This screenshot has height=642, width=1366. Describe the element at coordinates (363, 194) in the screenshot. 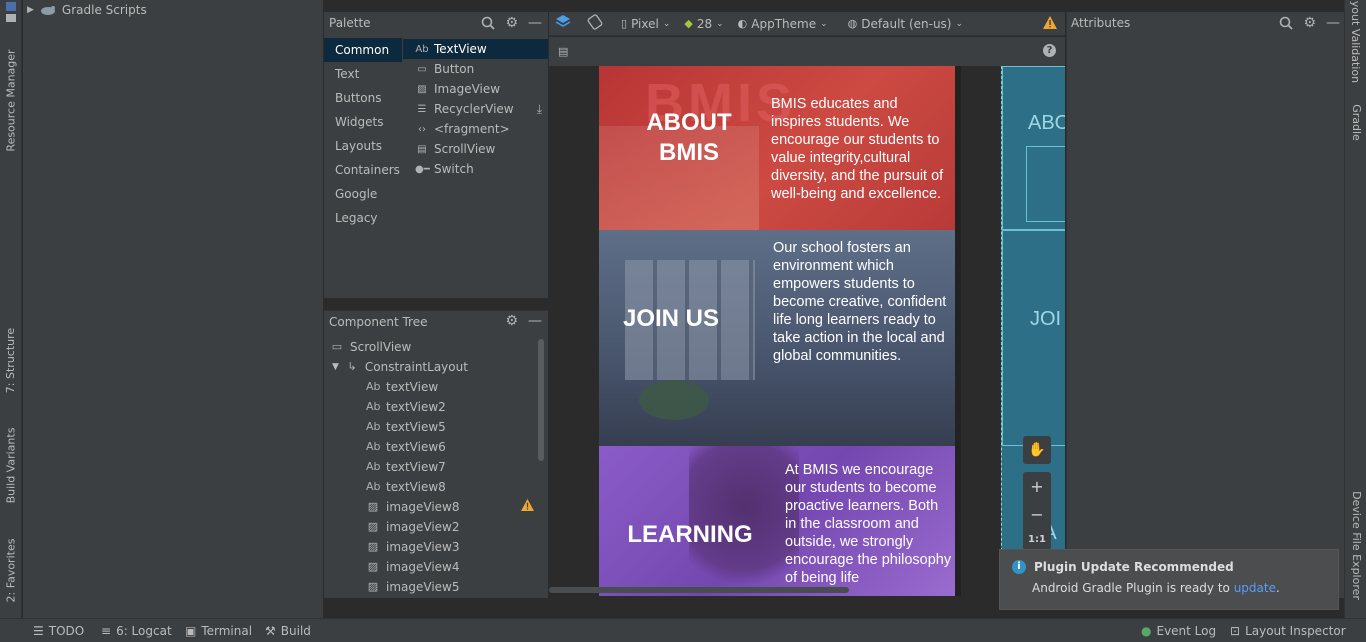

I see `palette-category-google: Google` at that location.